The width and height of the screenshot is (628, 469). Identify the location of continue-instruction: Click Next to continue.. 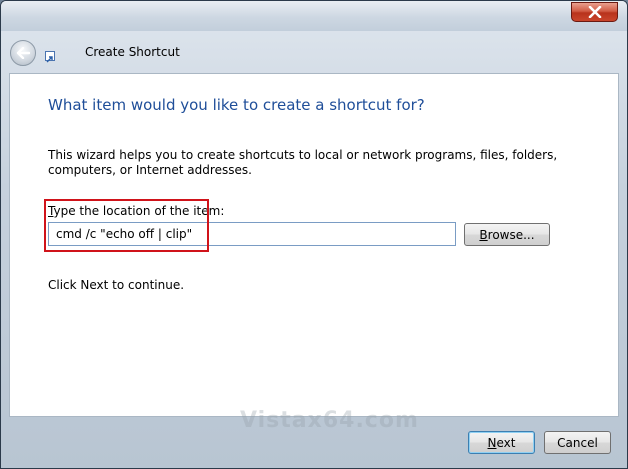
(116, 285).